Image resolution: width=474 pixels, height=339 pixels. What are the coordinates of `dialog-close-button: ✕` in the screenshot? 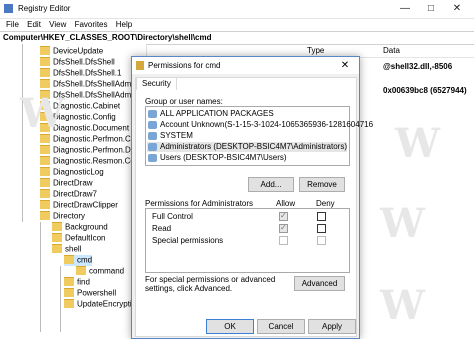 It's located at (345, 65).